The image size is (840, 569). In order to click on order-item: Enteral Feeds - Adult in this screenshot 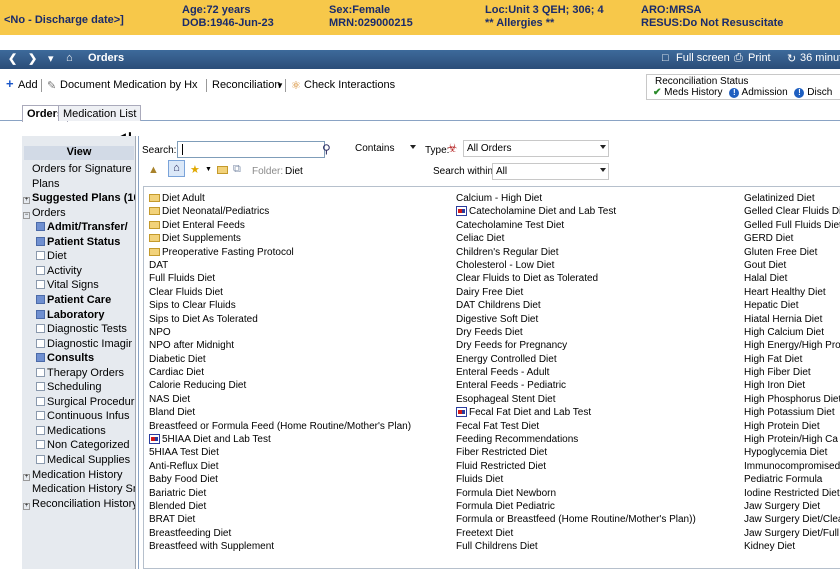, I will do `click(601, 372)`.